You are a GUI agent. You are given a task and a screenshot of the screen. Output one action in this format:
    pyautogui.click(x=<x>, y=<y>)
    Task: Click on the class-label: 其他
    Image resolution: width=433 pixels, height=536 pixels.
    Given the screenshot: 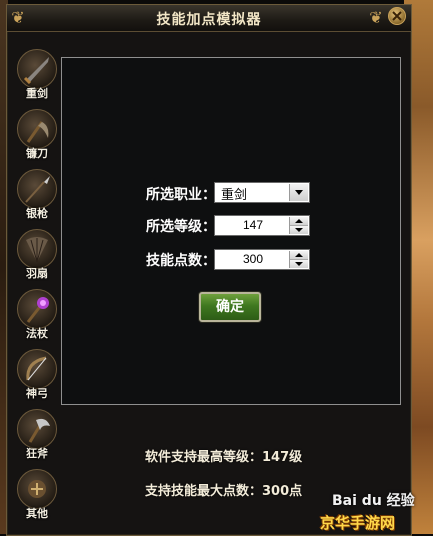 What is the action you would take?
    pyautogui.click(x=37, y=513)
    